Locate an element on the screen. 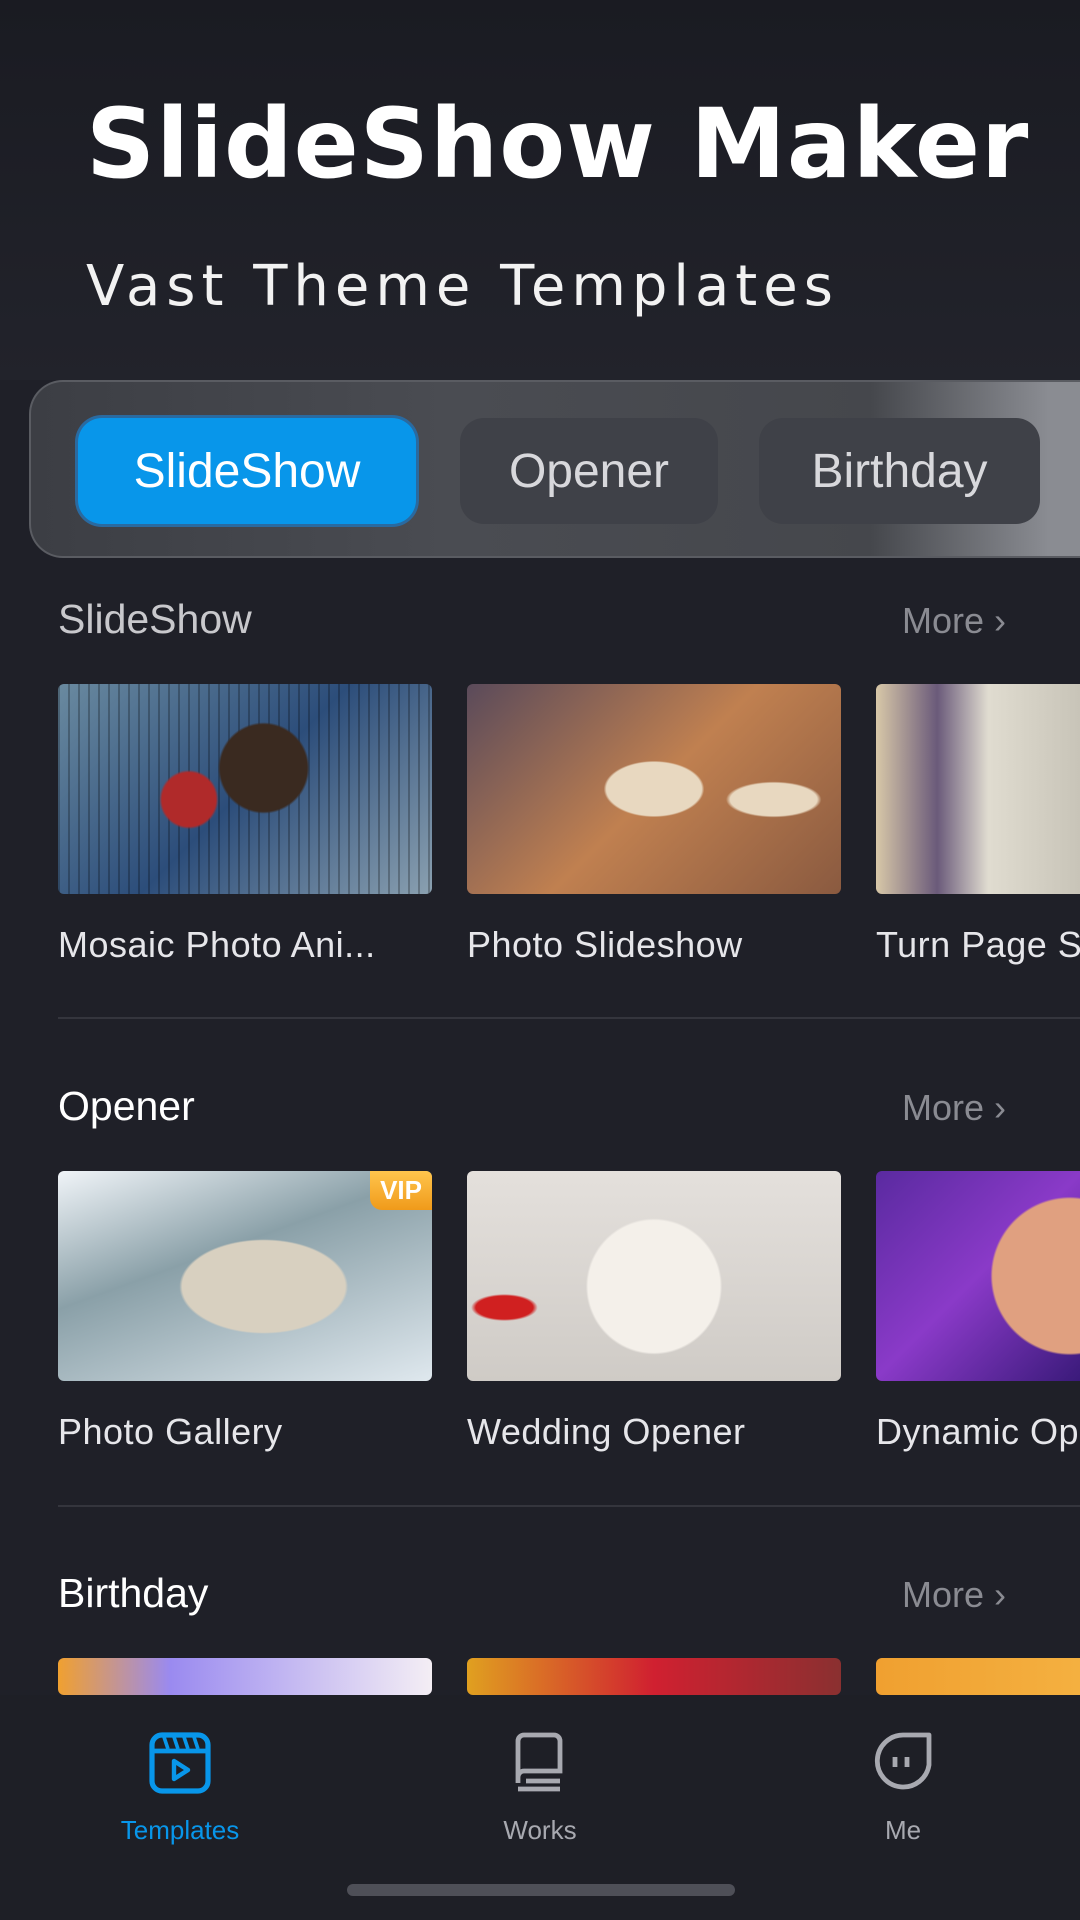 The height and width of the screenshot is (1920, 1080). more-opener-link: More › is located at coordinates (954, 1108).